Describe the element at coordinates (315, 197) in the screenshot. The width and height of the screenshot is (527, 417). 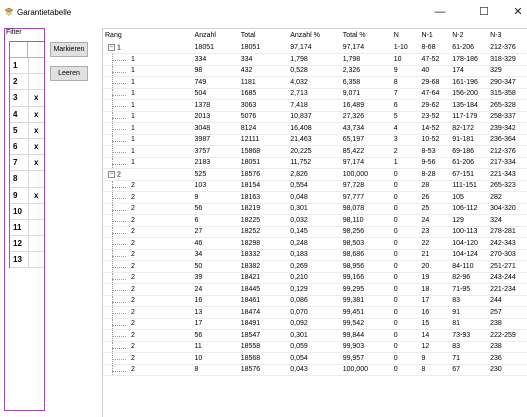
I see `table-row: 2 9 18163 0,048 97,777 0 26 105 282` at that location.